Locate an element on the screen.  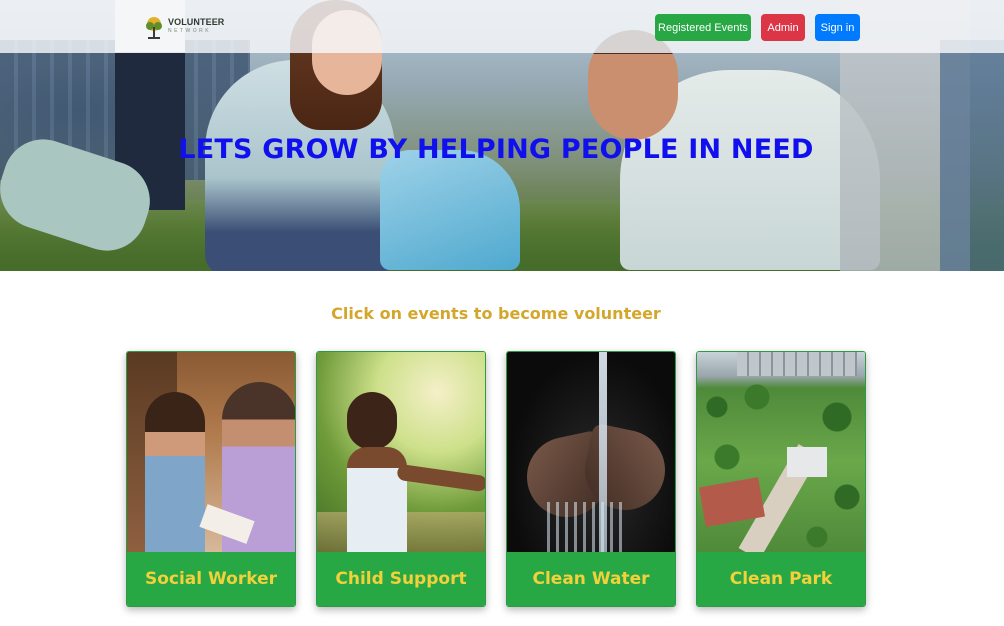
sign-in-button: Sign in is located at coordinates (837, 27).